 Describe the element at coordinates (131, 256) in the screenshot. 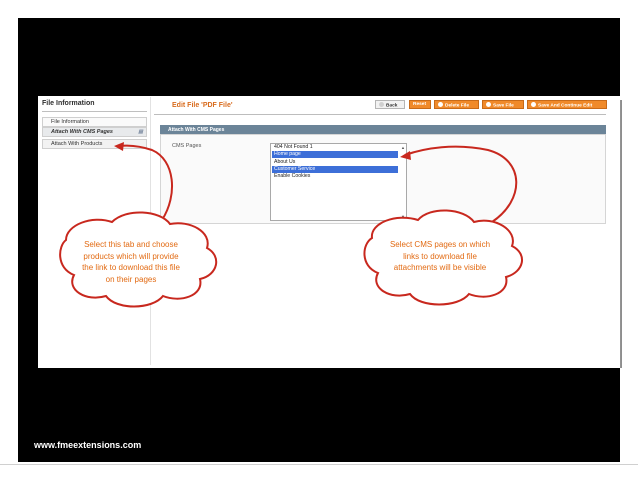

I see `left-callout-line: products which will provide` at that location.